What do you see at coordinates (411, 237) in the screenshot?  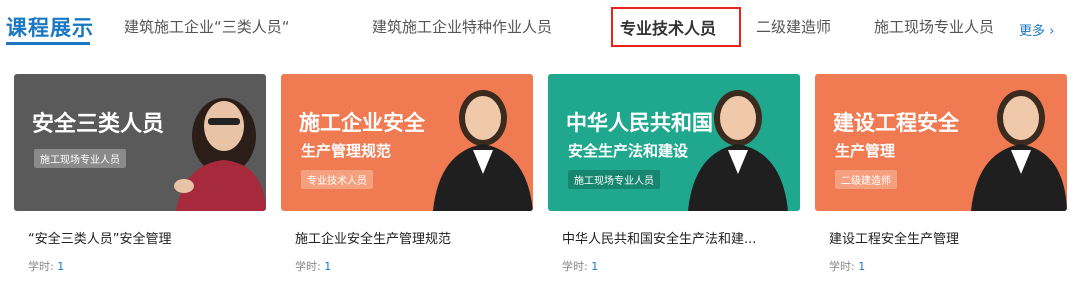 I see `course-title: 施工企业安全生产管理规范` at bounding box center [411, 237].